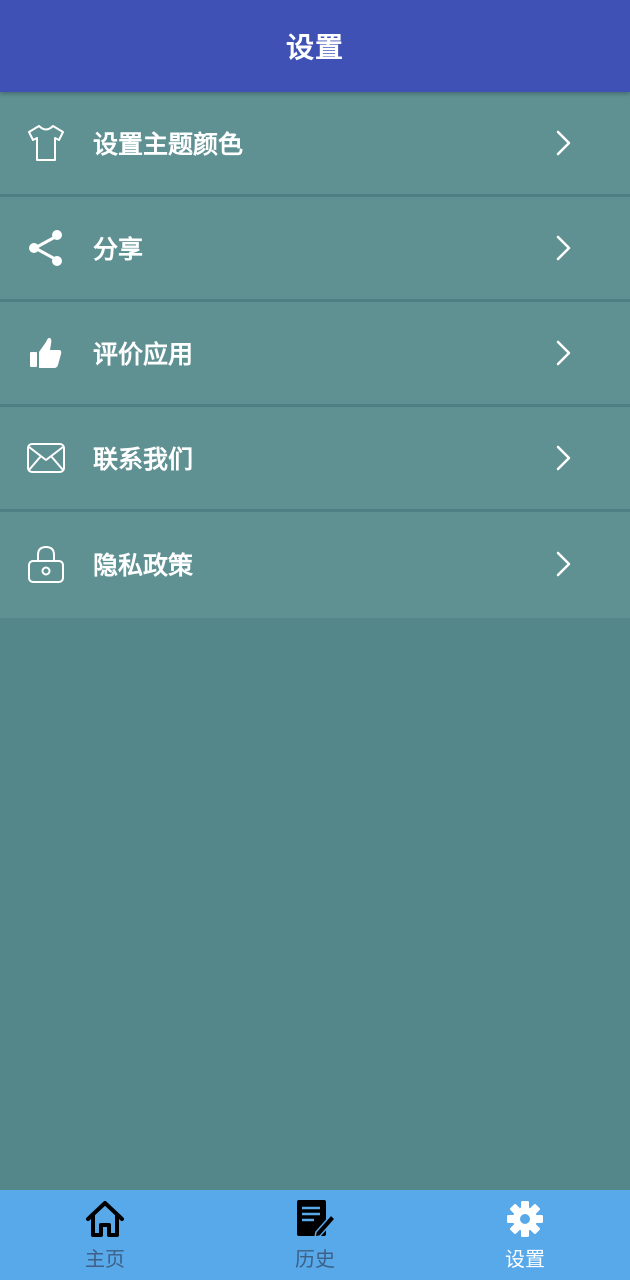 The width and height of the screenshot is (630, 1280). Describe the element at coordinates (168, 144) in the screenshot. I see `menu-item-label: 设置主题颜色` at that location.